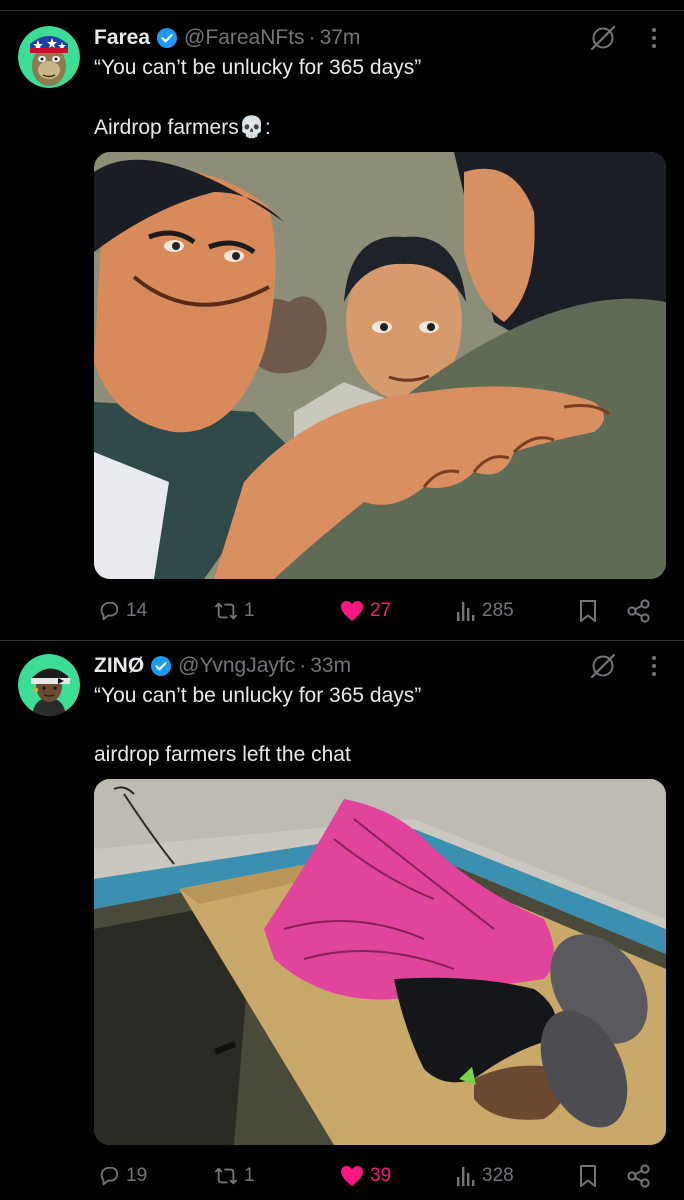  I want to click on like-count: 27, so click(381, 610).